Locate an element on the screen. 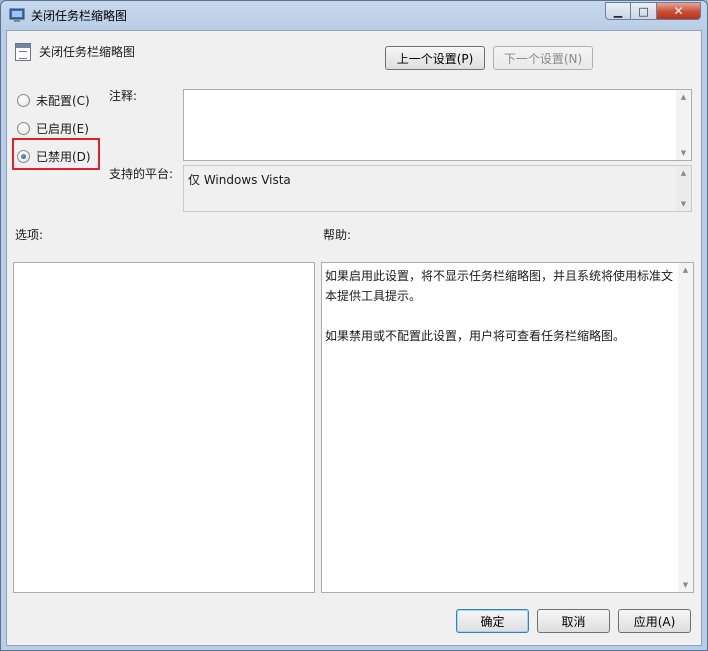 The height and width of the screenshot is (651, 708). platform-field: 仅 Windows Vista ▲ ▼ is located at coordinates (437, 188).